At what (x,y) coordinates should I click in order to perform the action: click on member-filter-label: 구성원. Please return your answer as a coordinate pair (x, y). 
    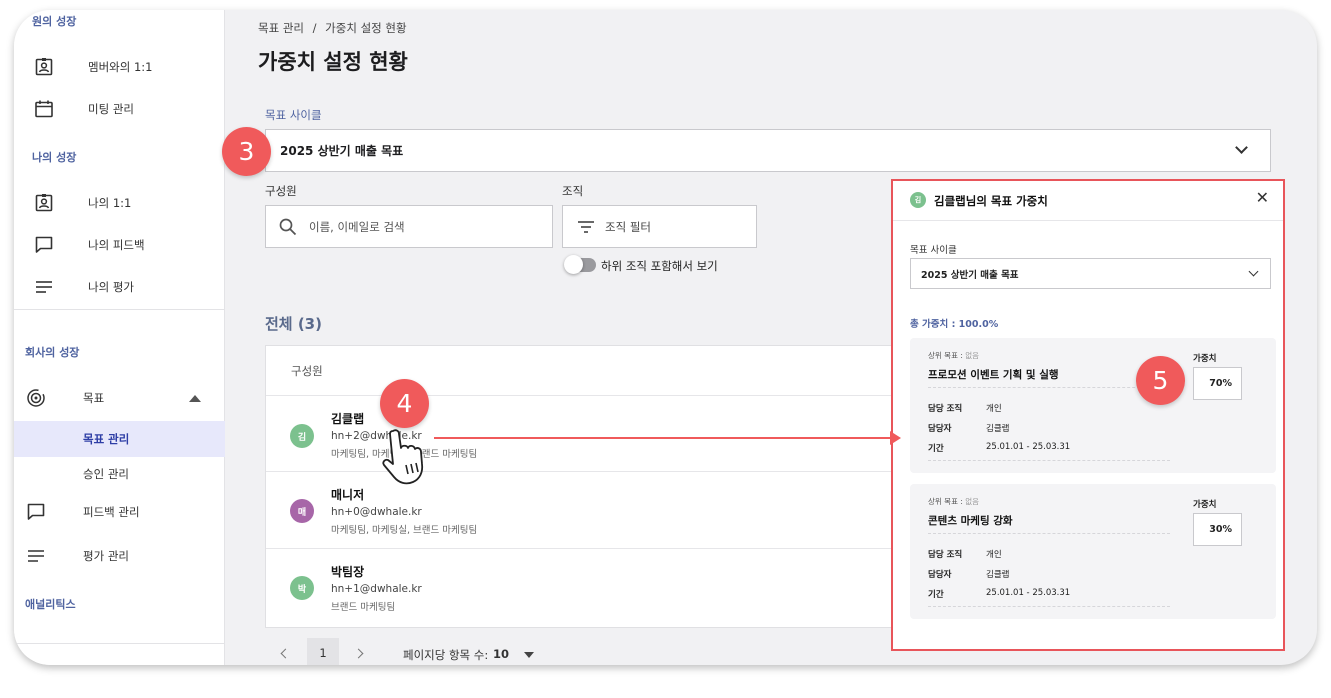
    Looking at the image, I should click on (281, 191).